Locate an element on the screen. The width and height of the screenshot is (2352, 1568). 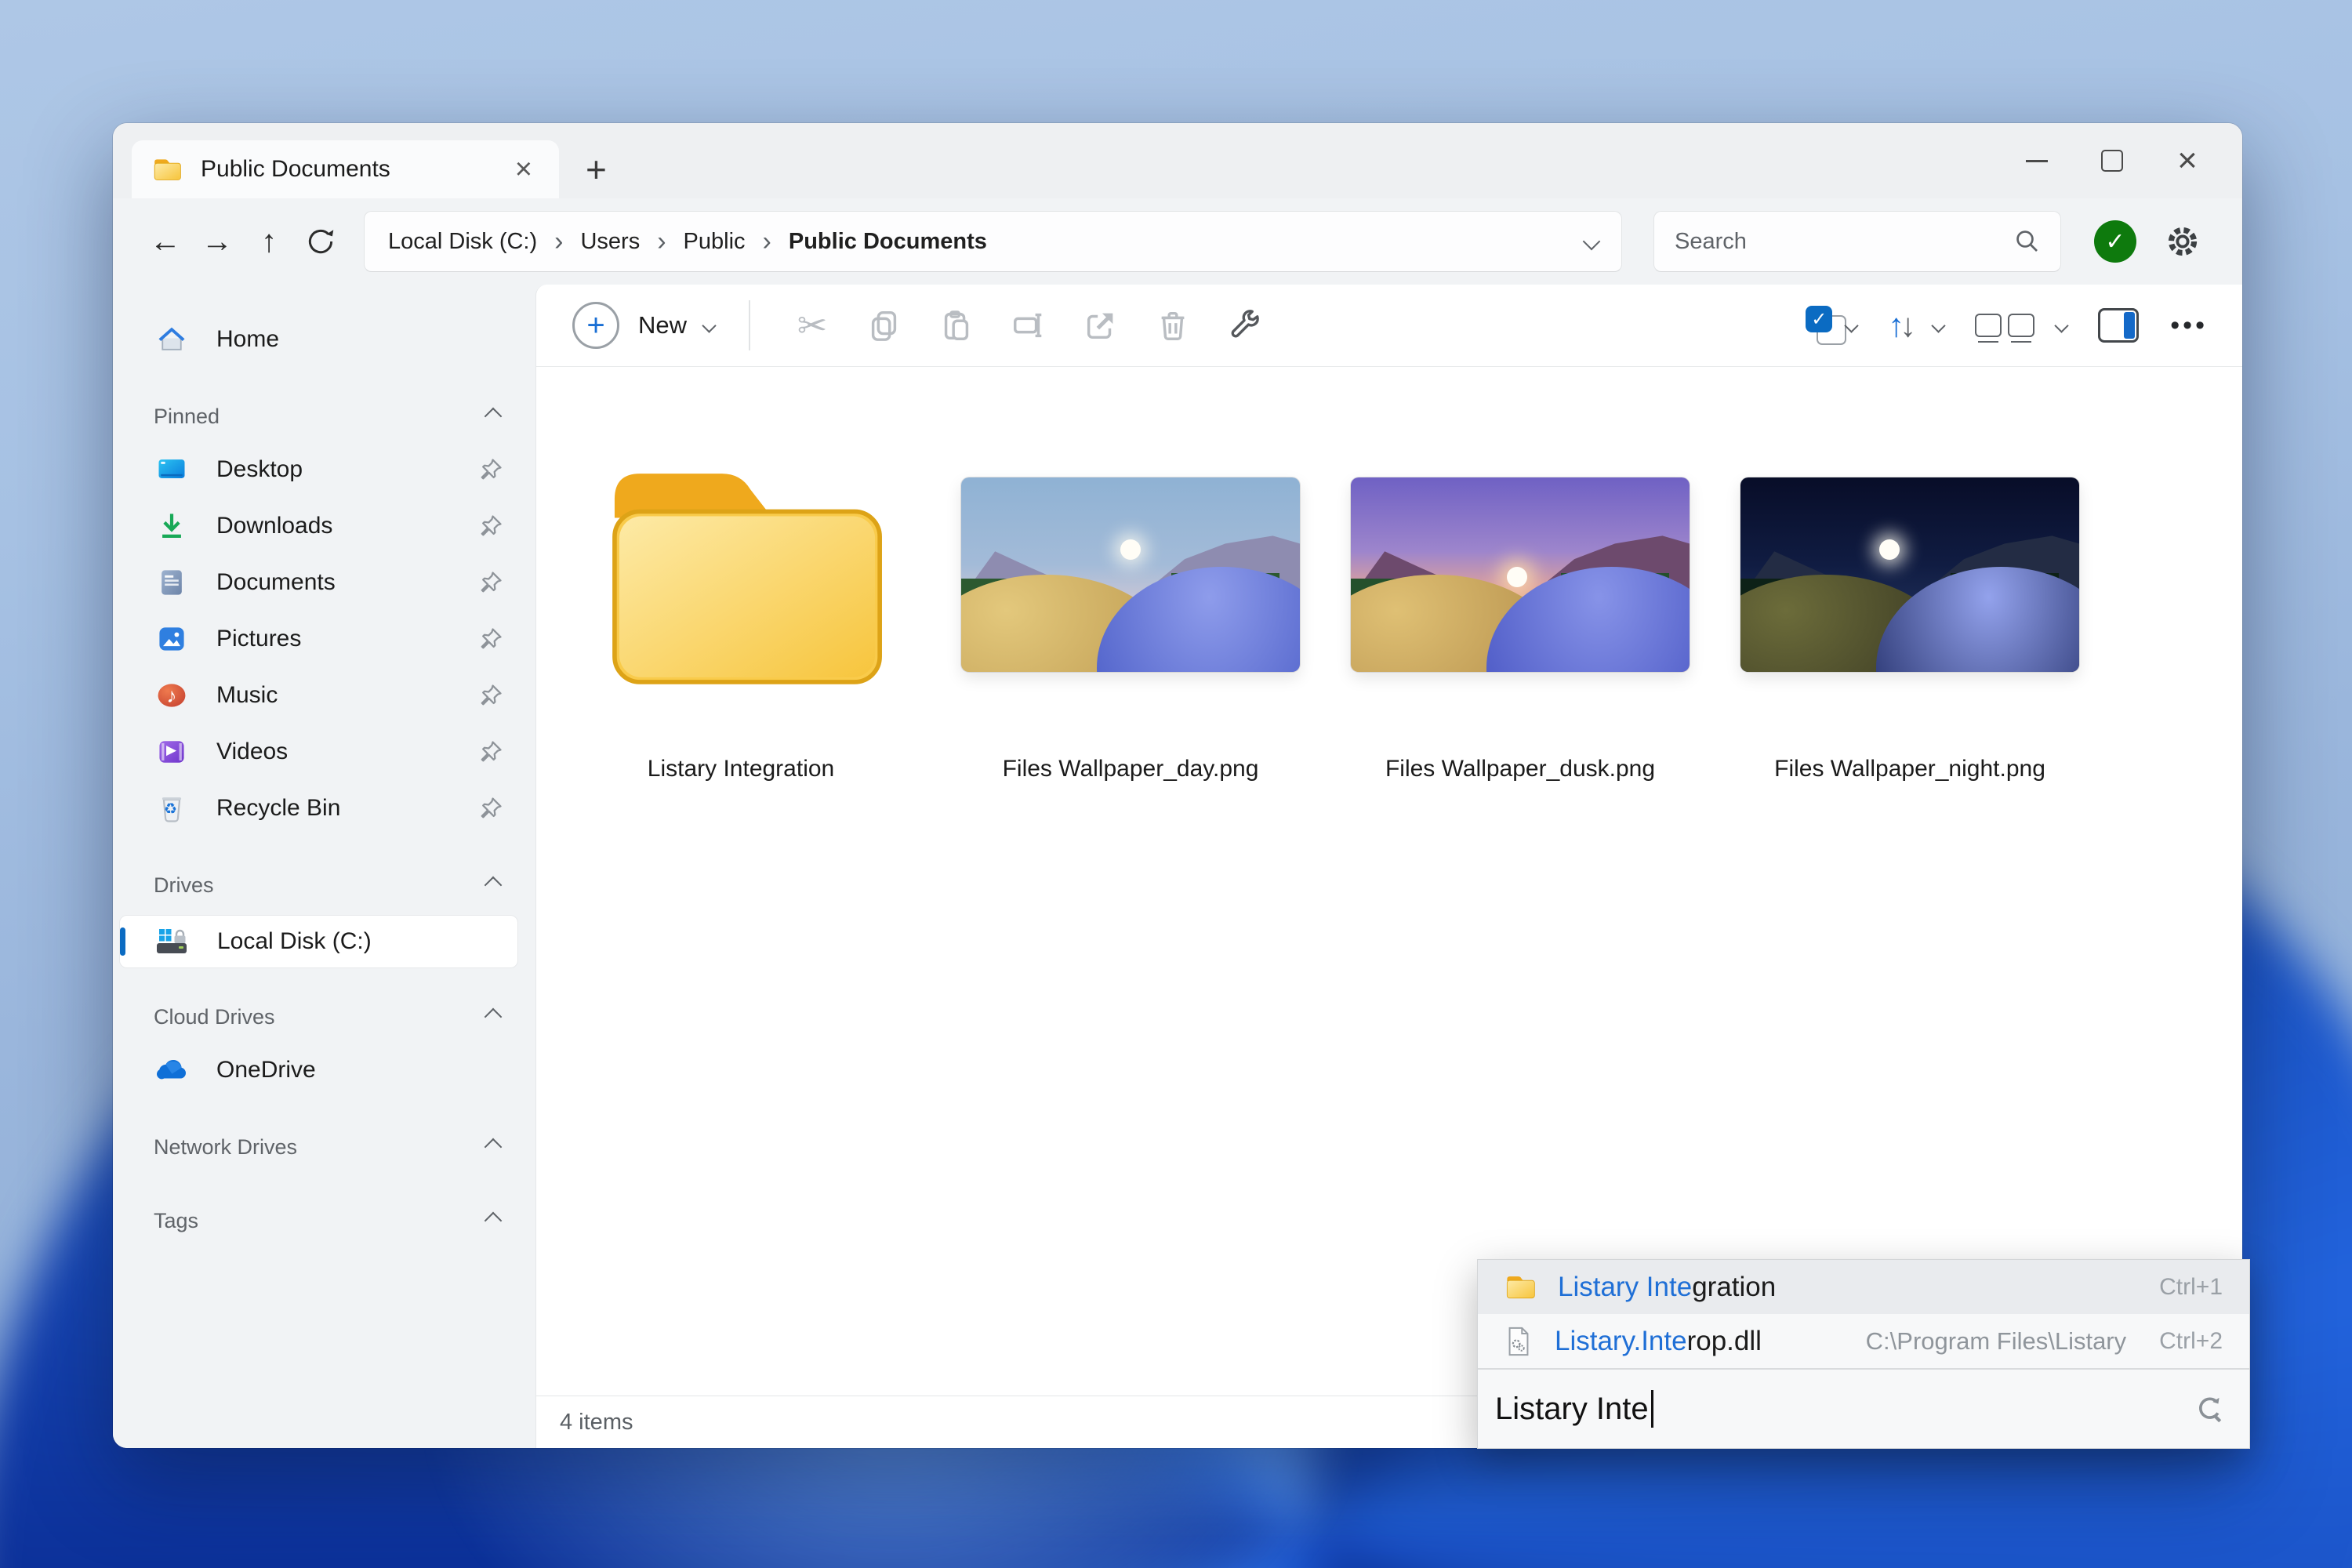
sidebar-label: Documents is located at coordinates (276, 582).